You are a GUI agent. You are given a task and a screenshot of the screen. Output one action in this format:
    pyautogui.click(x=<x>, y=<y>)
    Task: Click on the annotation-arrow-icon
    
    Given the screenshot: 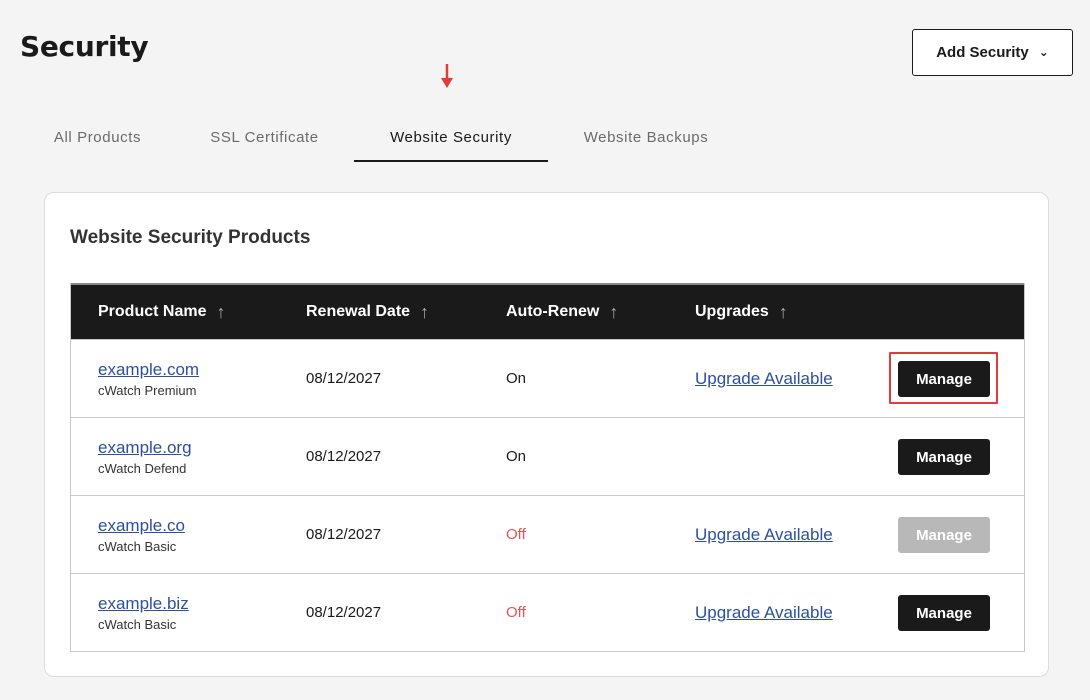 What is the action you would take?
    pyautogui.click(x=447, y=76)
    